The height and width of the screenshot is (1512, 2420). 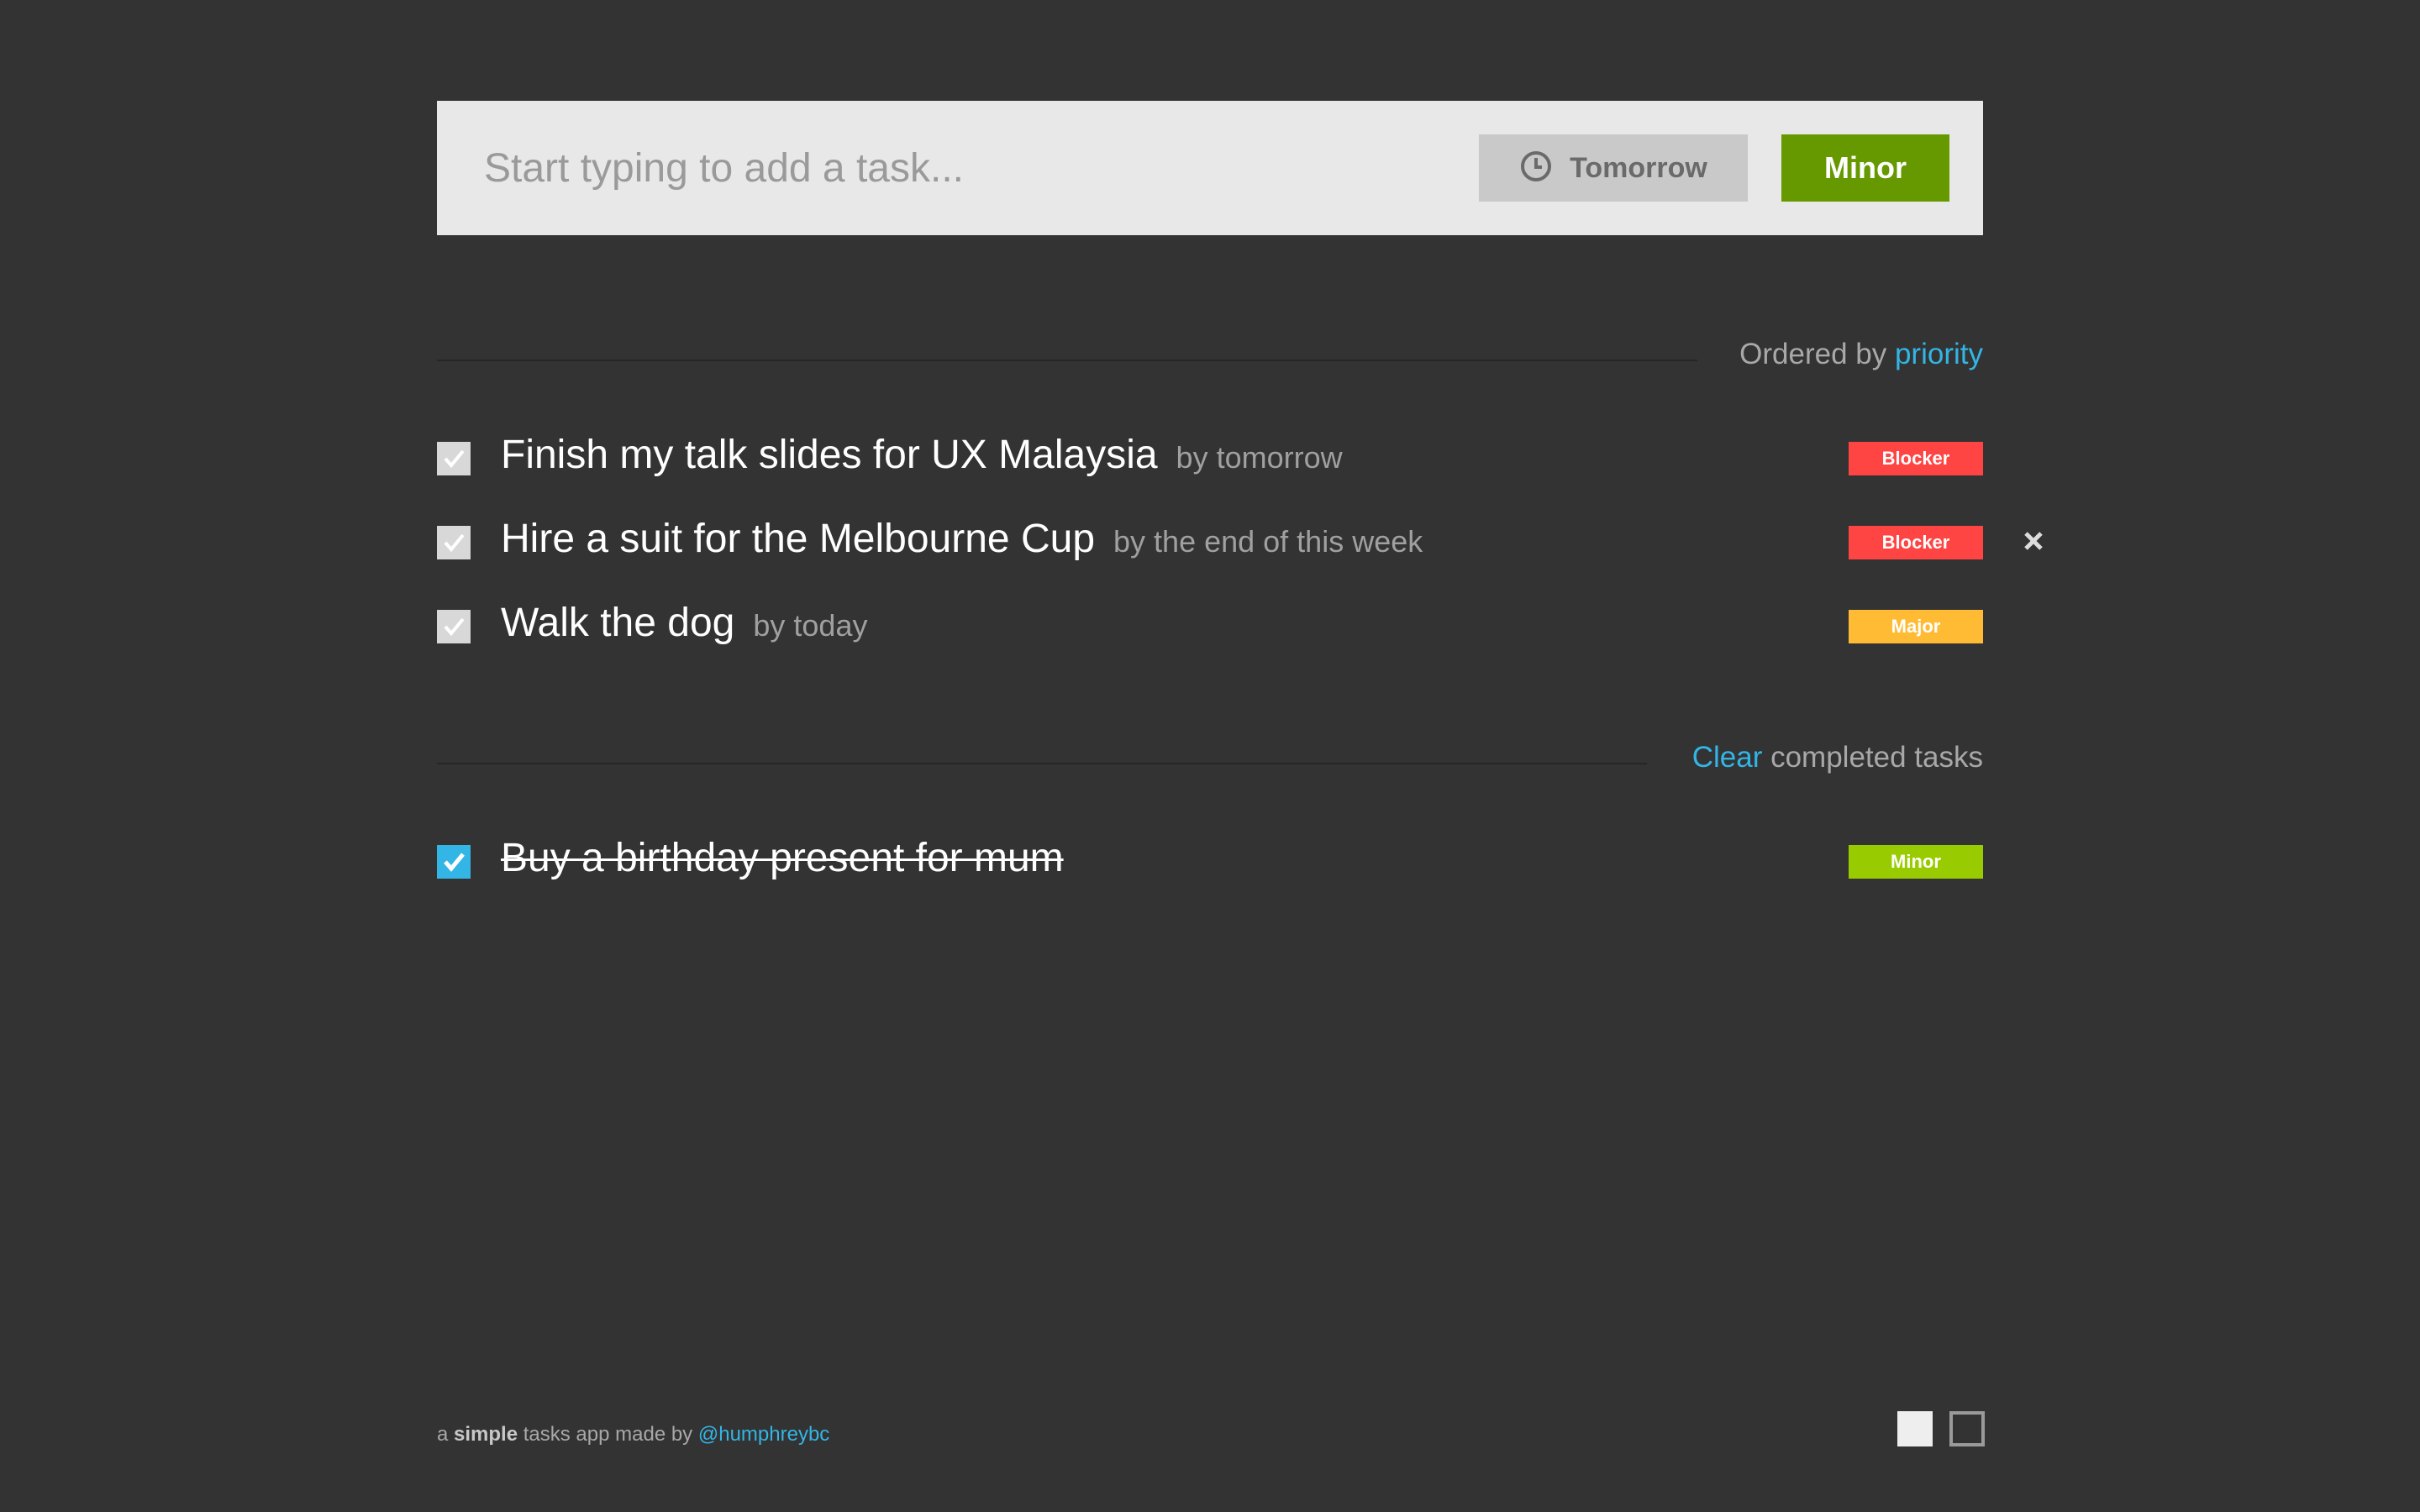 I want to click on footer-credit: a simple tasks app made by @humphreybc, so click(x=633, y=1434).